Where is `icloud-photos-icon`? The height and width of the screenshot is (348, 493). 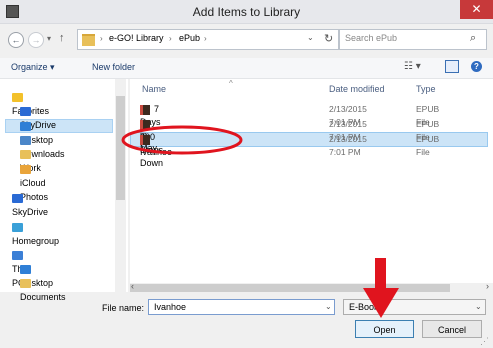
icloud-photos-icon is located at coordinates (25, 170).